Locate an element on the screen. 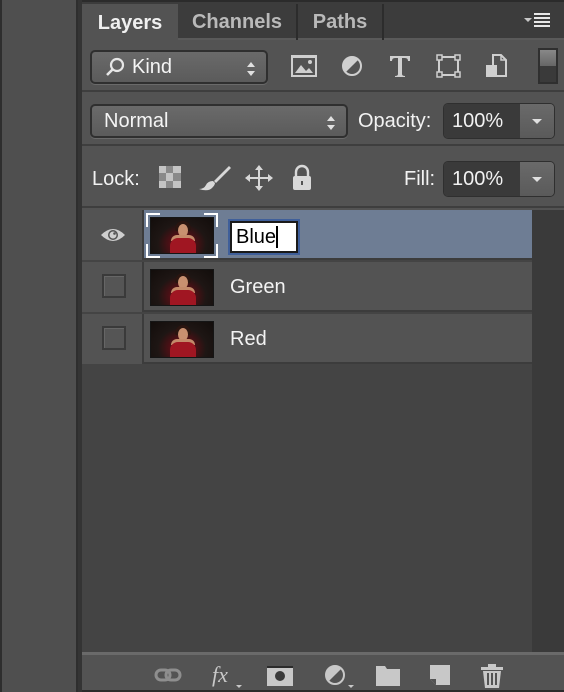  opacity-label: Opacity: is located at coordinates (395, 121).